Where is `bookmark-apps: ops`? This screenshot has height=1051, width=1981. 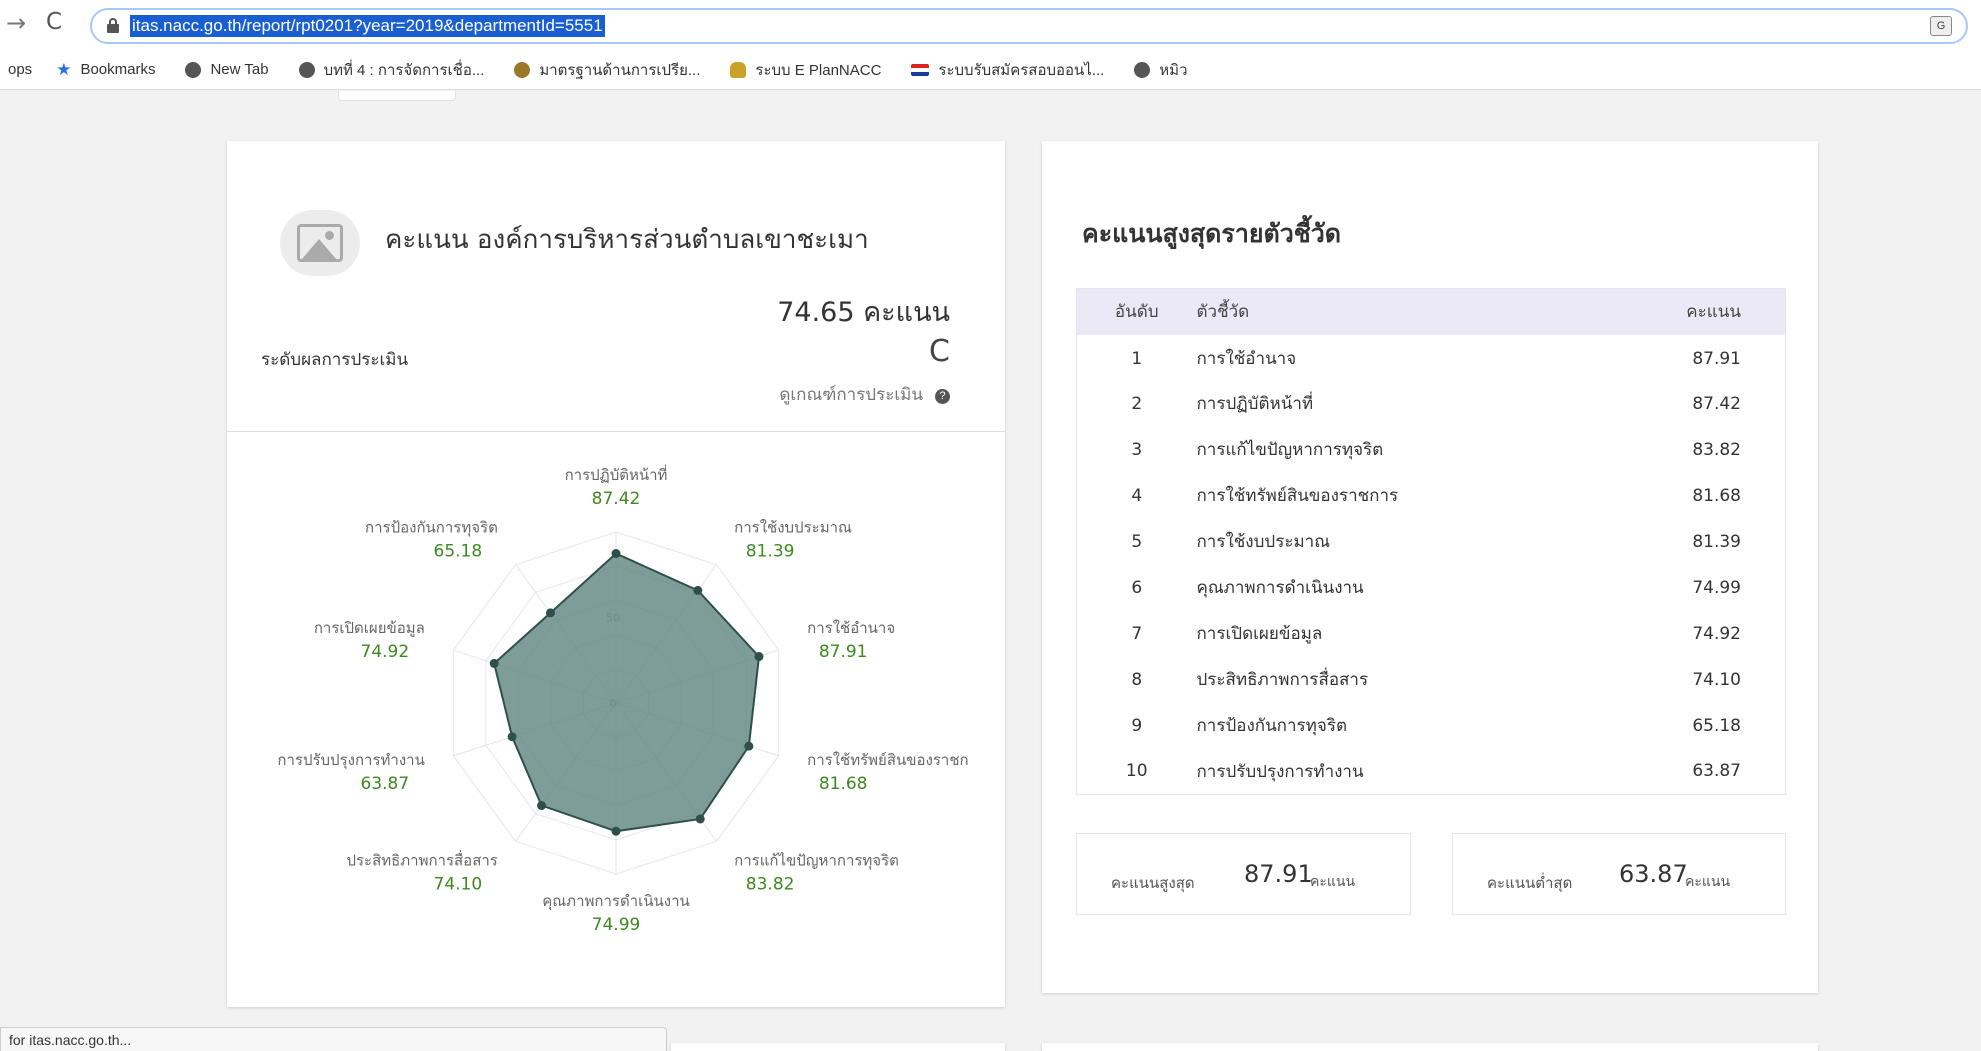
bookmark-apps: ops is located at coordinates (20, 69).